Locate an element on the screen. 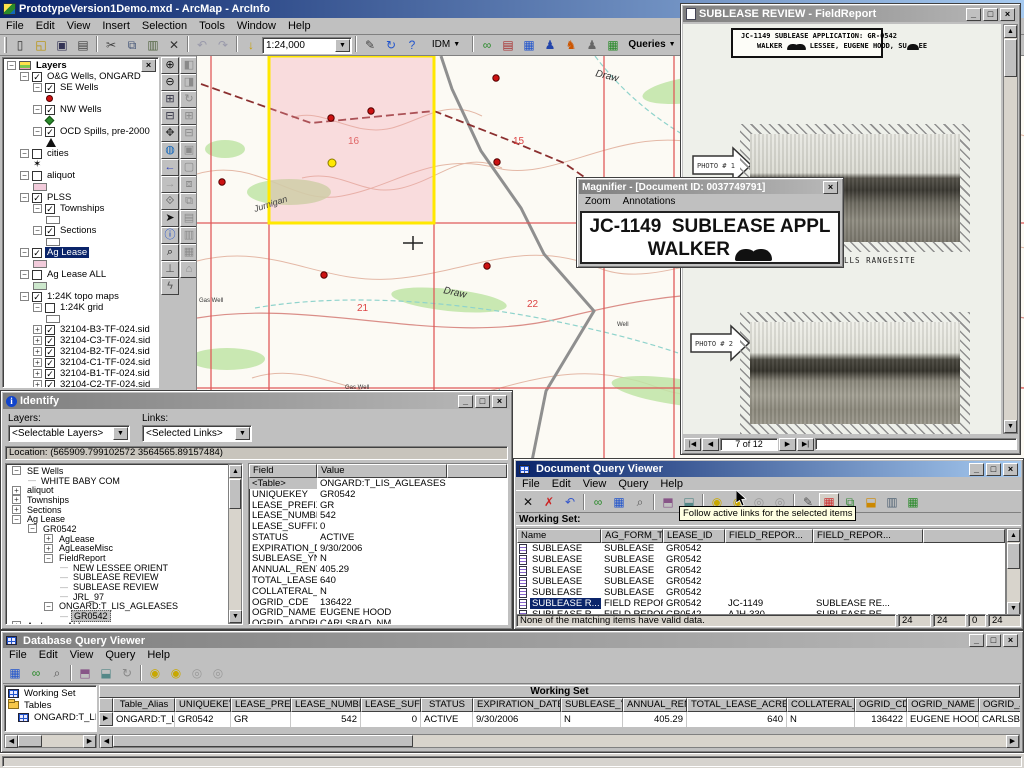  layer-label: Townships is located at coordinates (82, 208).